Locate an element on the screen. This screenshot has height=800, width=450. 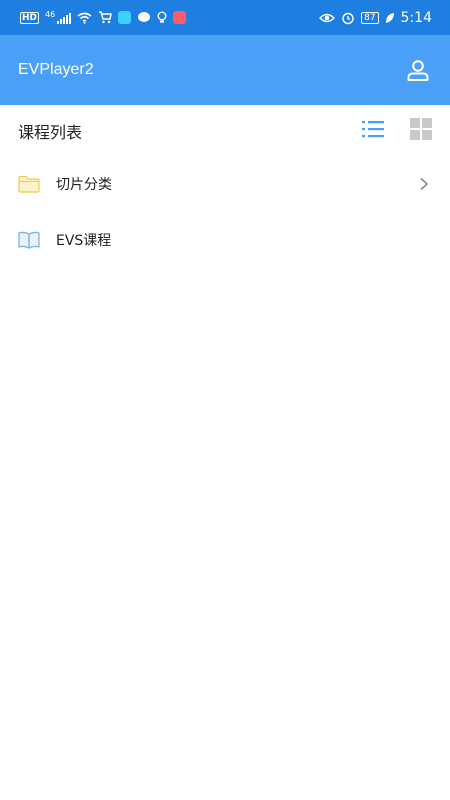
list-view-icon is located at coordinates (373, 129).